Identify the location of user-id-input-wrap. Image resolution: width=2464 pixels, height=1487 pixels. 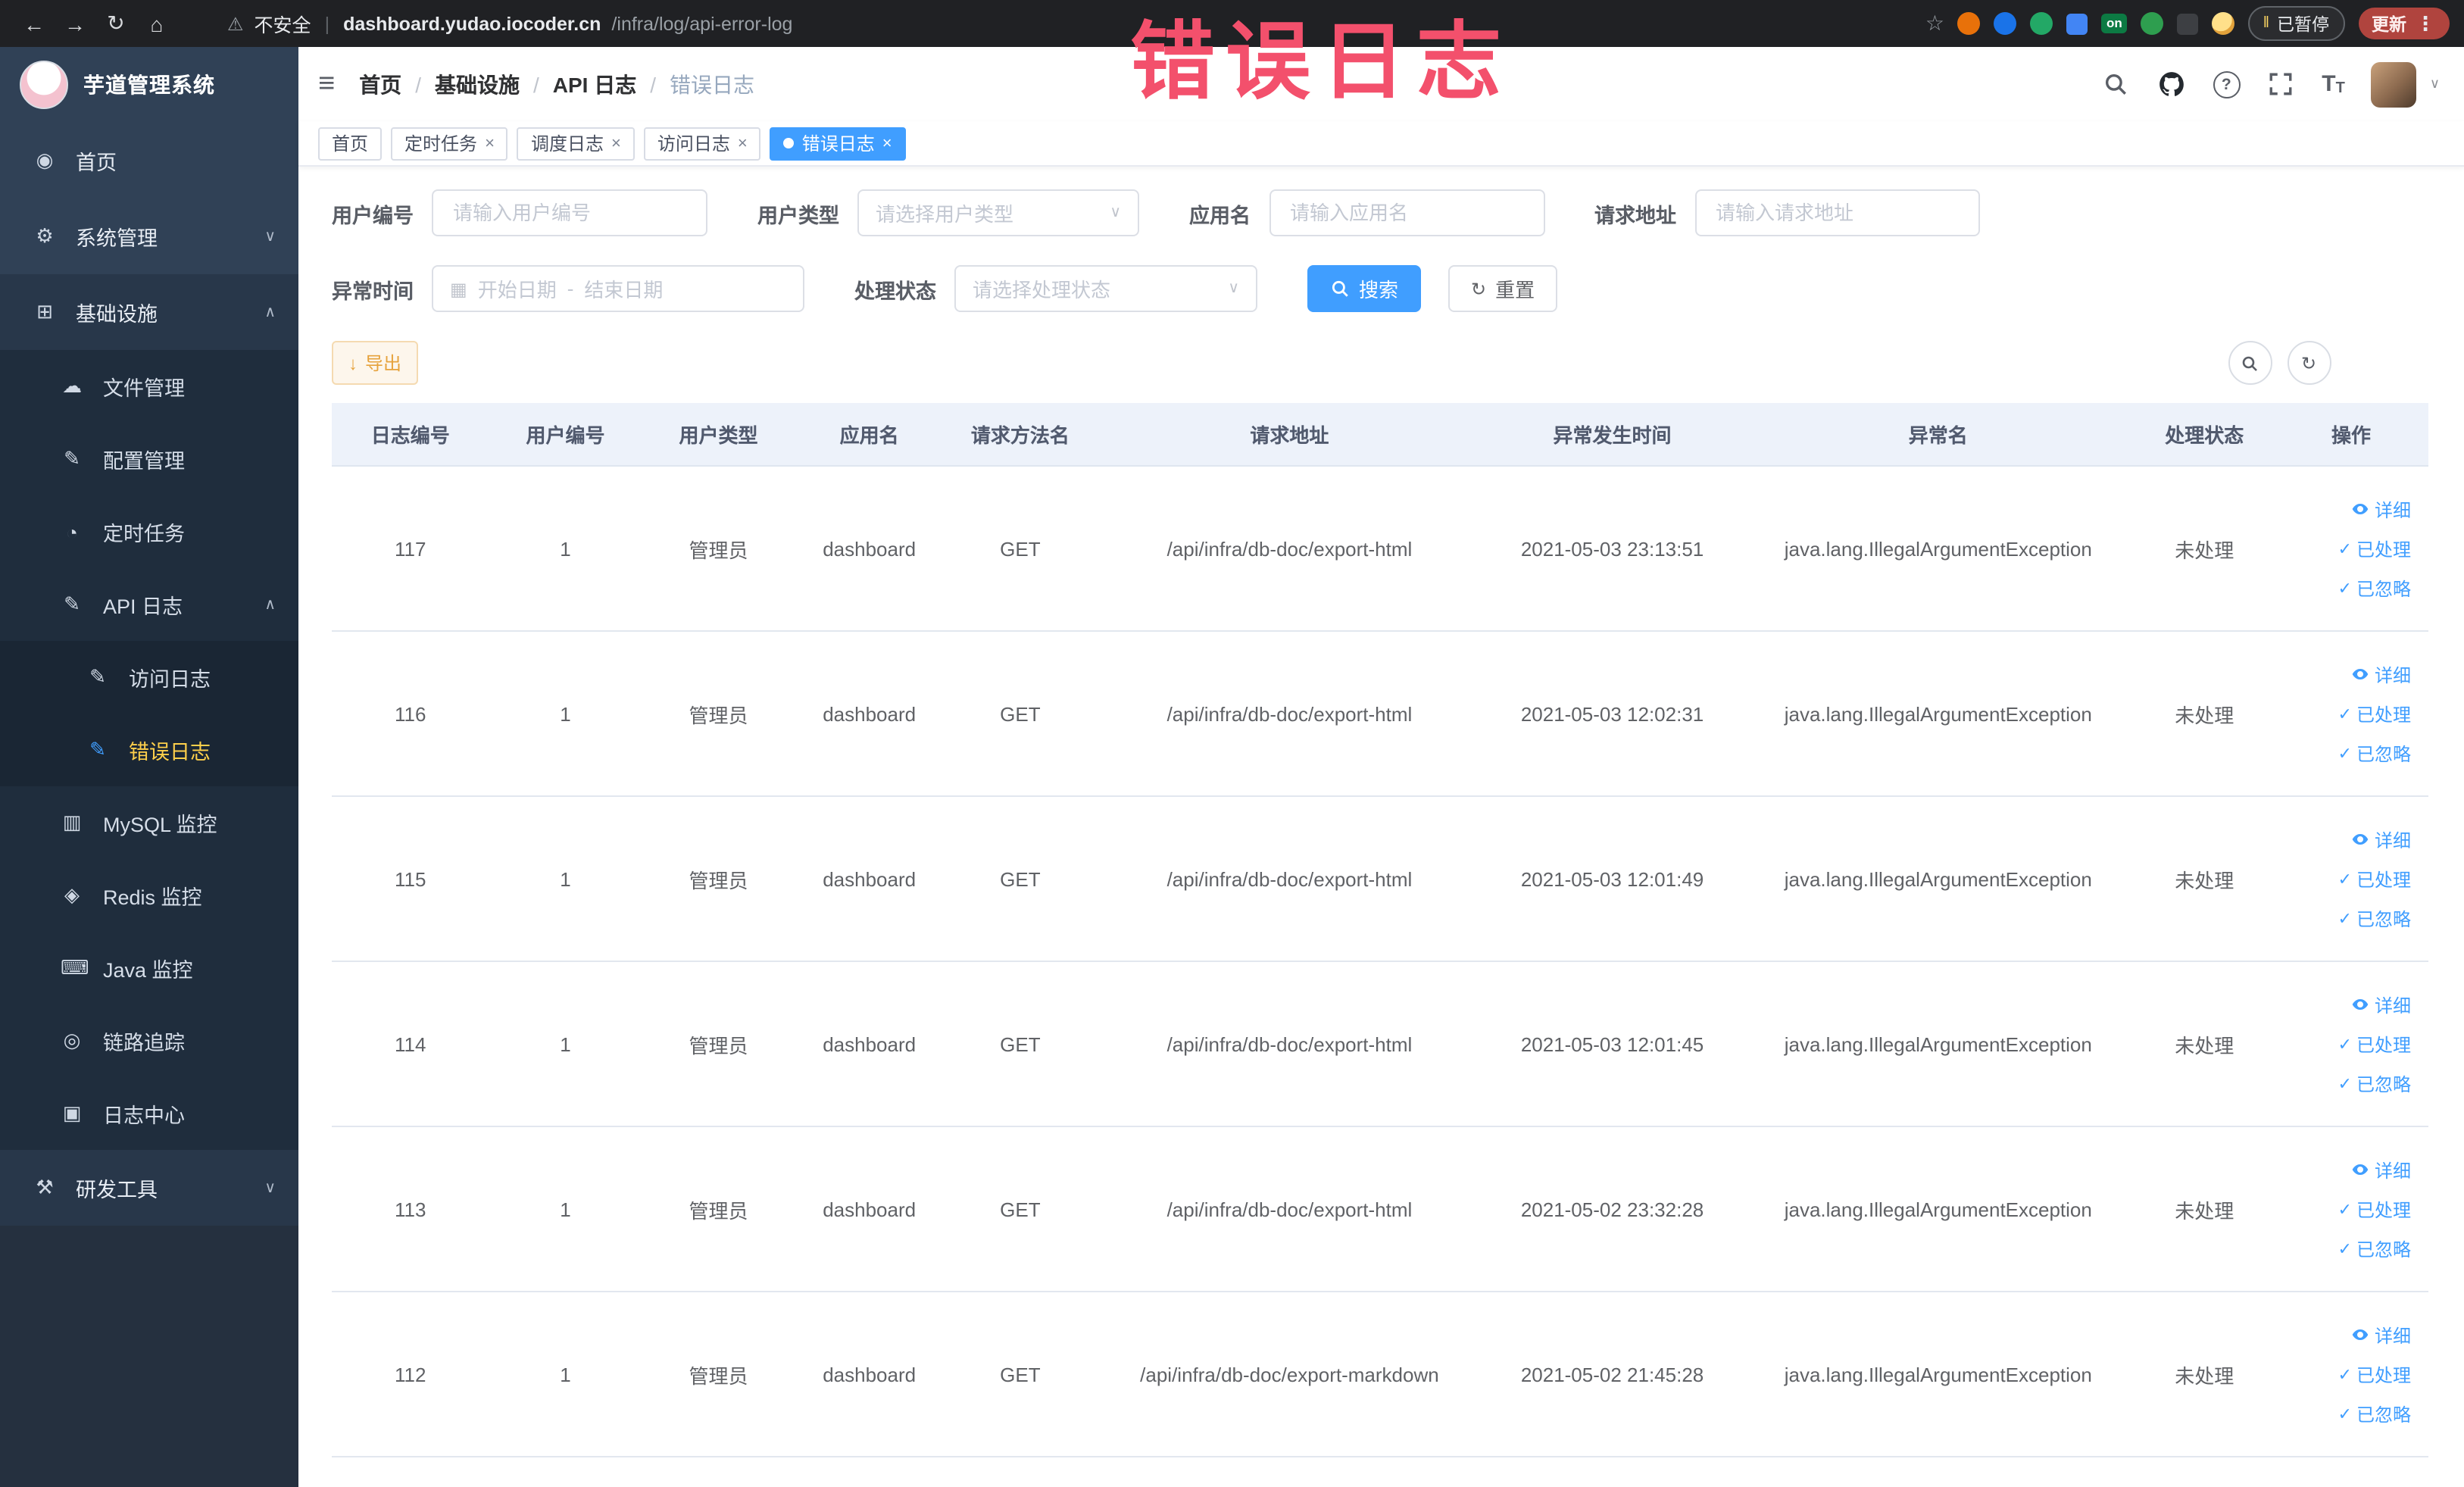
(569, 212).